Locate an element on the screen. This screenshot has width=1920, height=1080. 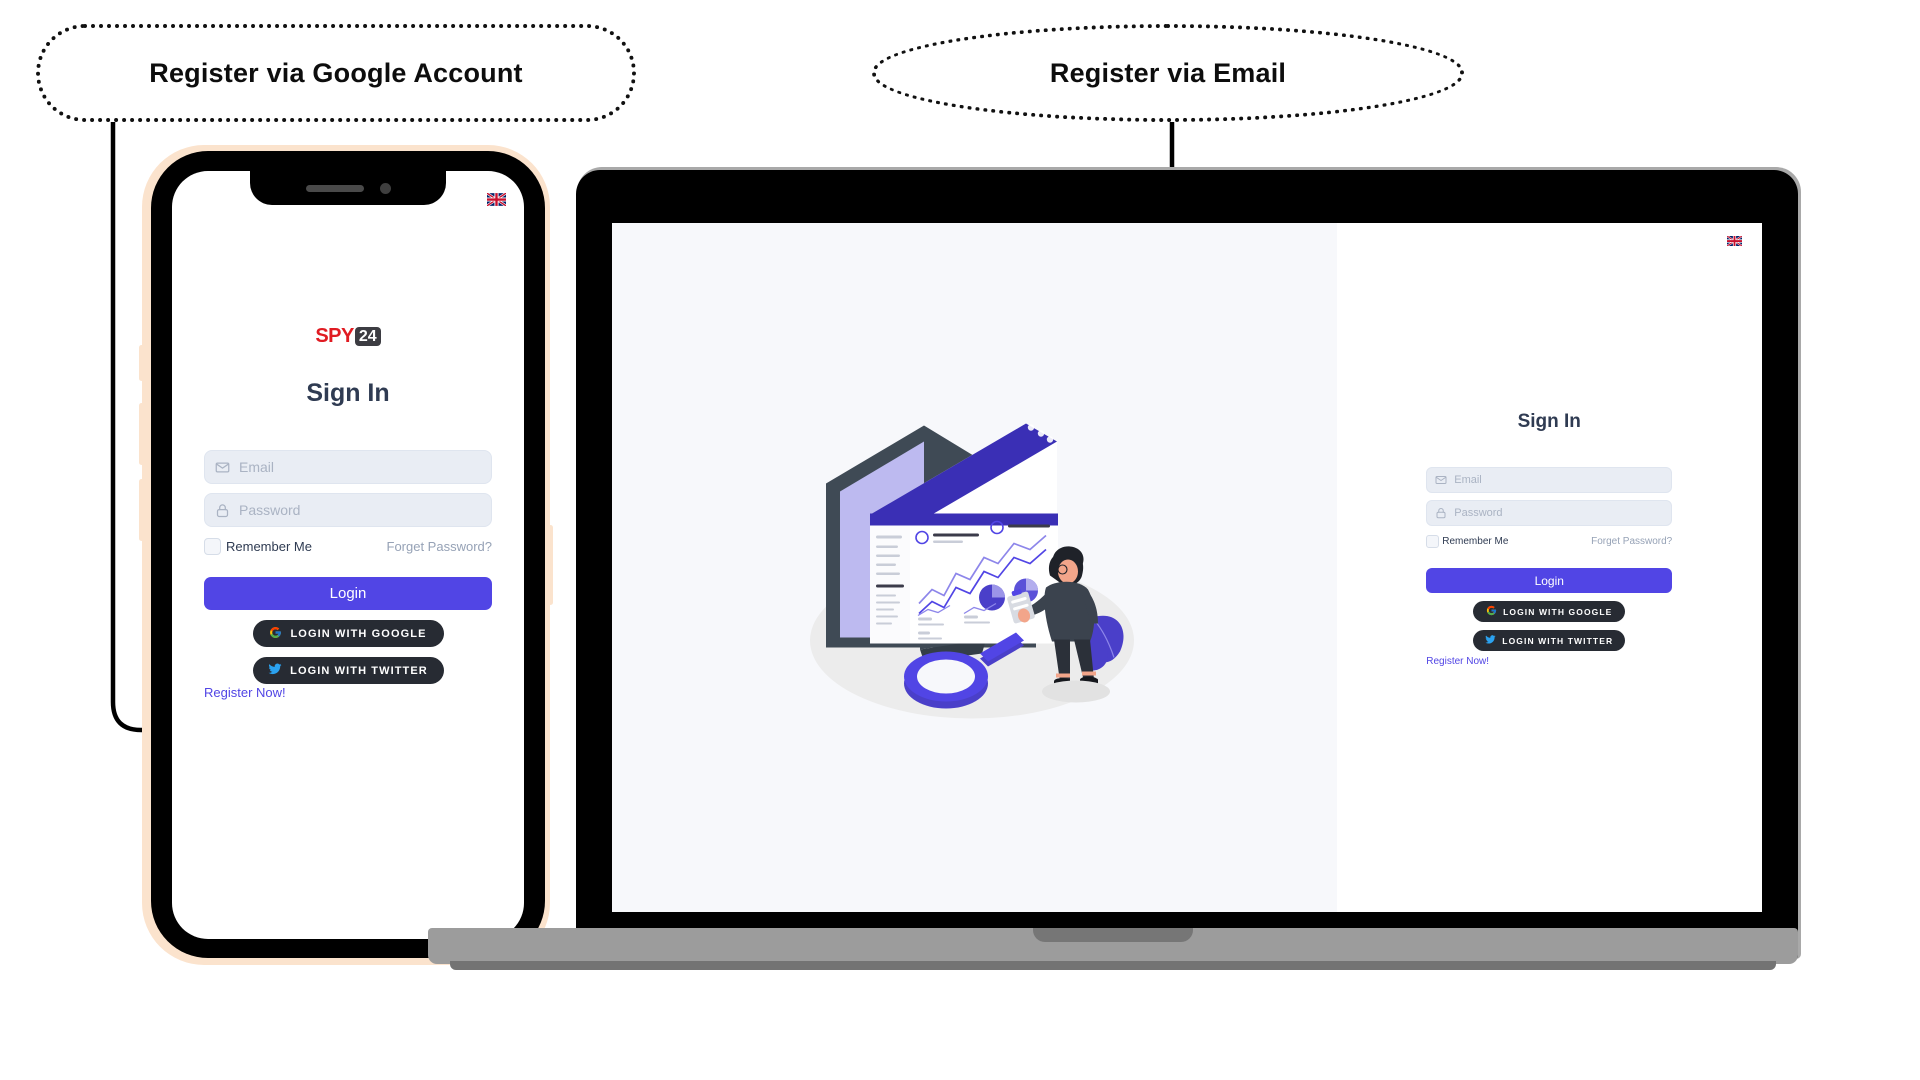
callout-register-via-email: Register via Email is located at coordinates (1168, 73).